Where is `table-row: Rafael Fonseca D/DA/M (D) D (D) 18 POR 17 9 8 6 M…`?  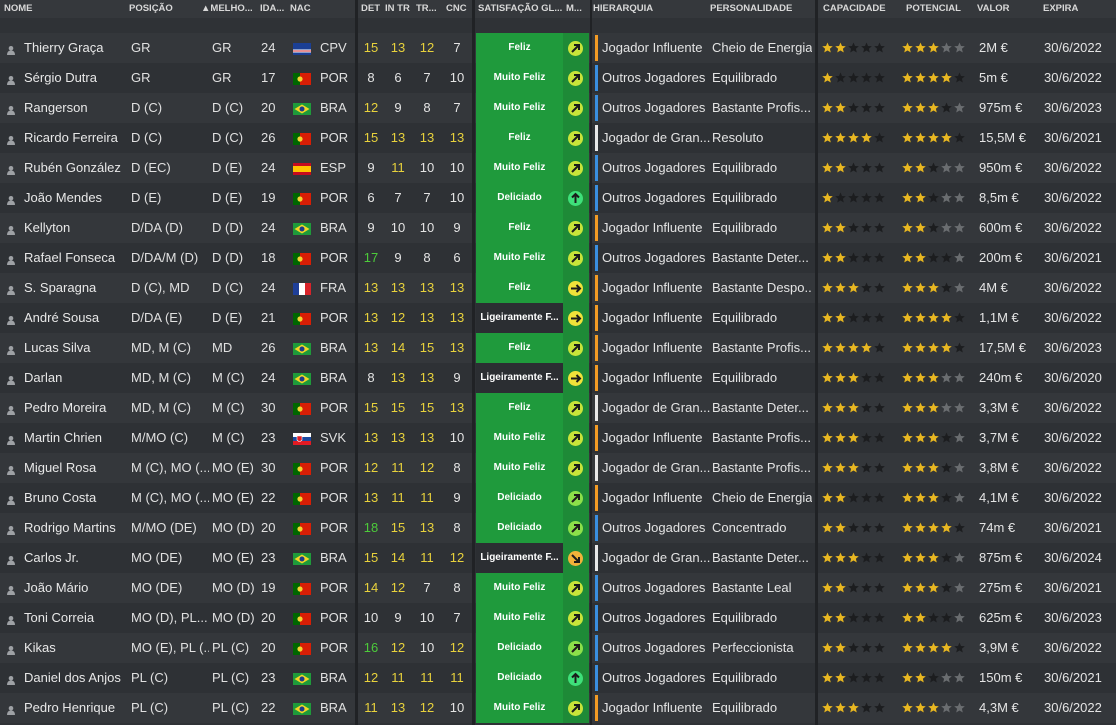 table-row: Rafael Fonseca D/DA/M (D) D (D) 18 POR 17 9 8 6 M… is located at coordinates (558, 258).